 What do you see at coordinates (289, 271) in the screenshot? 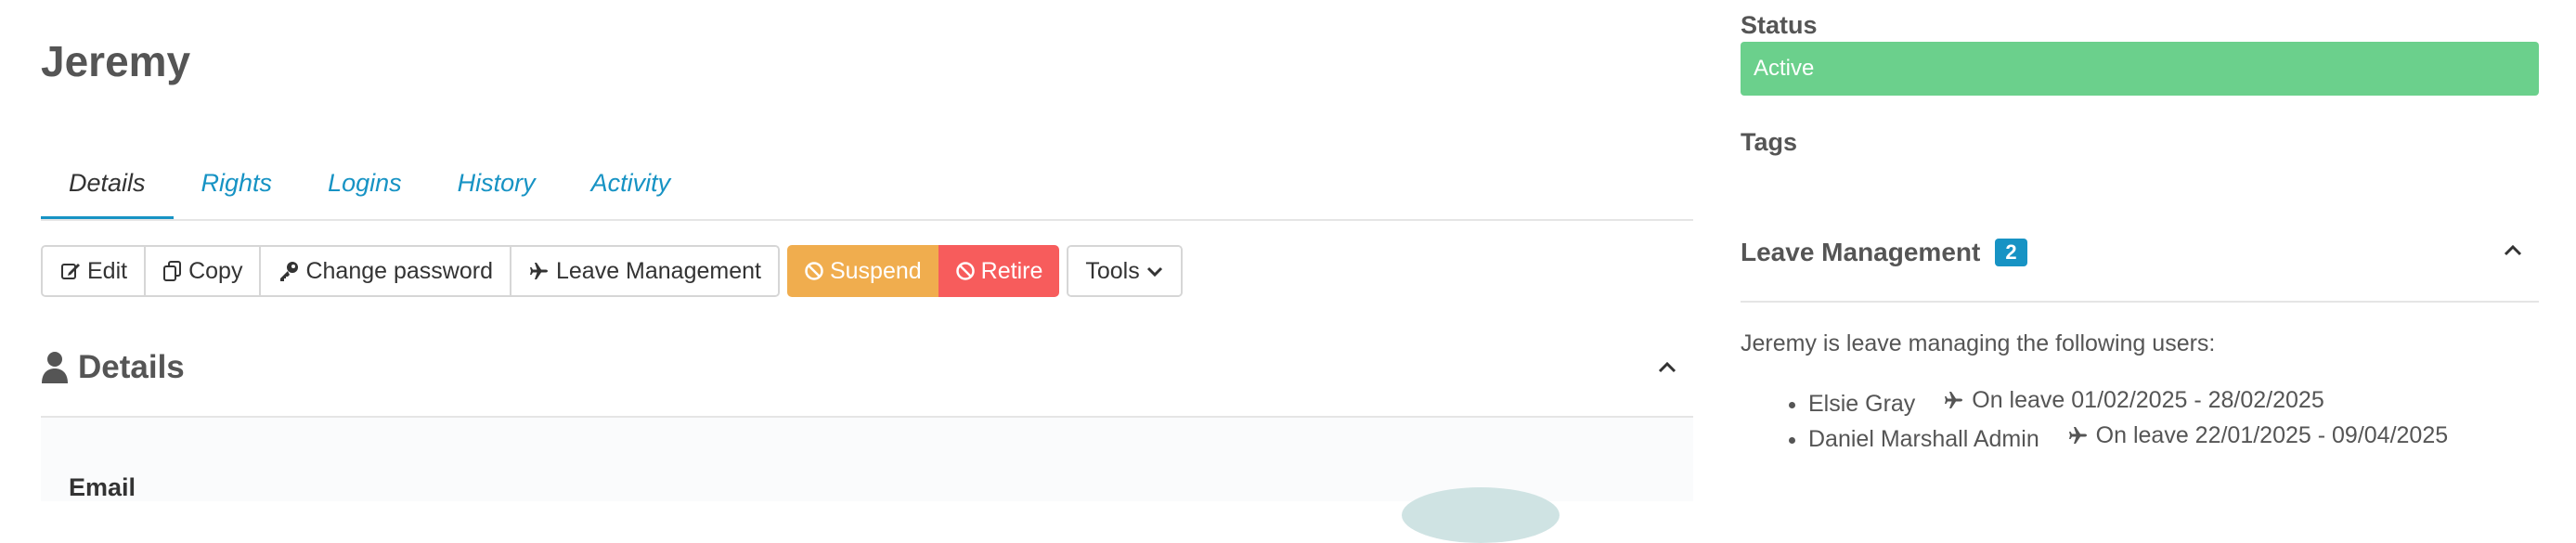
I see `key-icon` at bounding box center [289, 271].